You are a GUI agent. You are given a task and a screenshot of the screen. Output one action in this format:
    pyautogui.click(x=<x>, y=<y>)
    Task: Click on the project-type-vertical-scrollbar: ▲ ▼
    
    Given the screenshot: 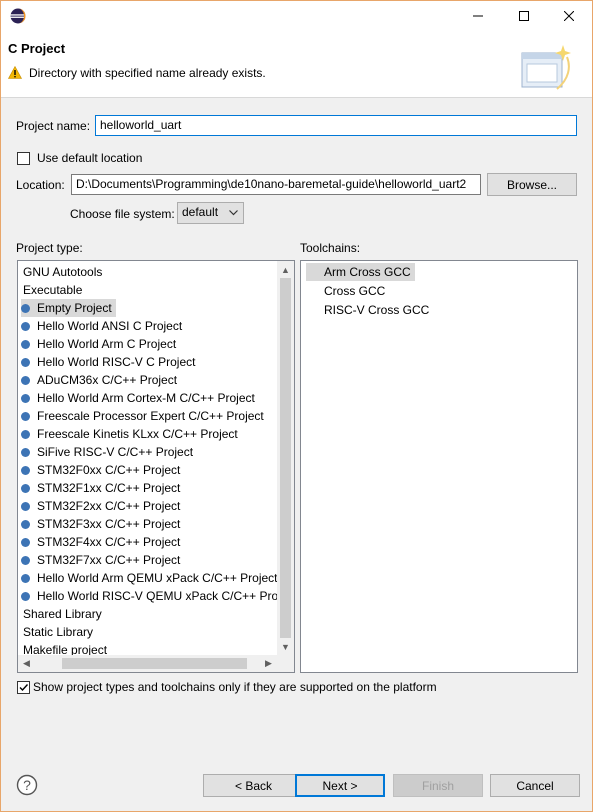 What is the action you would take?
    pyautogui.click(x=285, y=458)
    